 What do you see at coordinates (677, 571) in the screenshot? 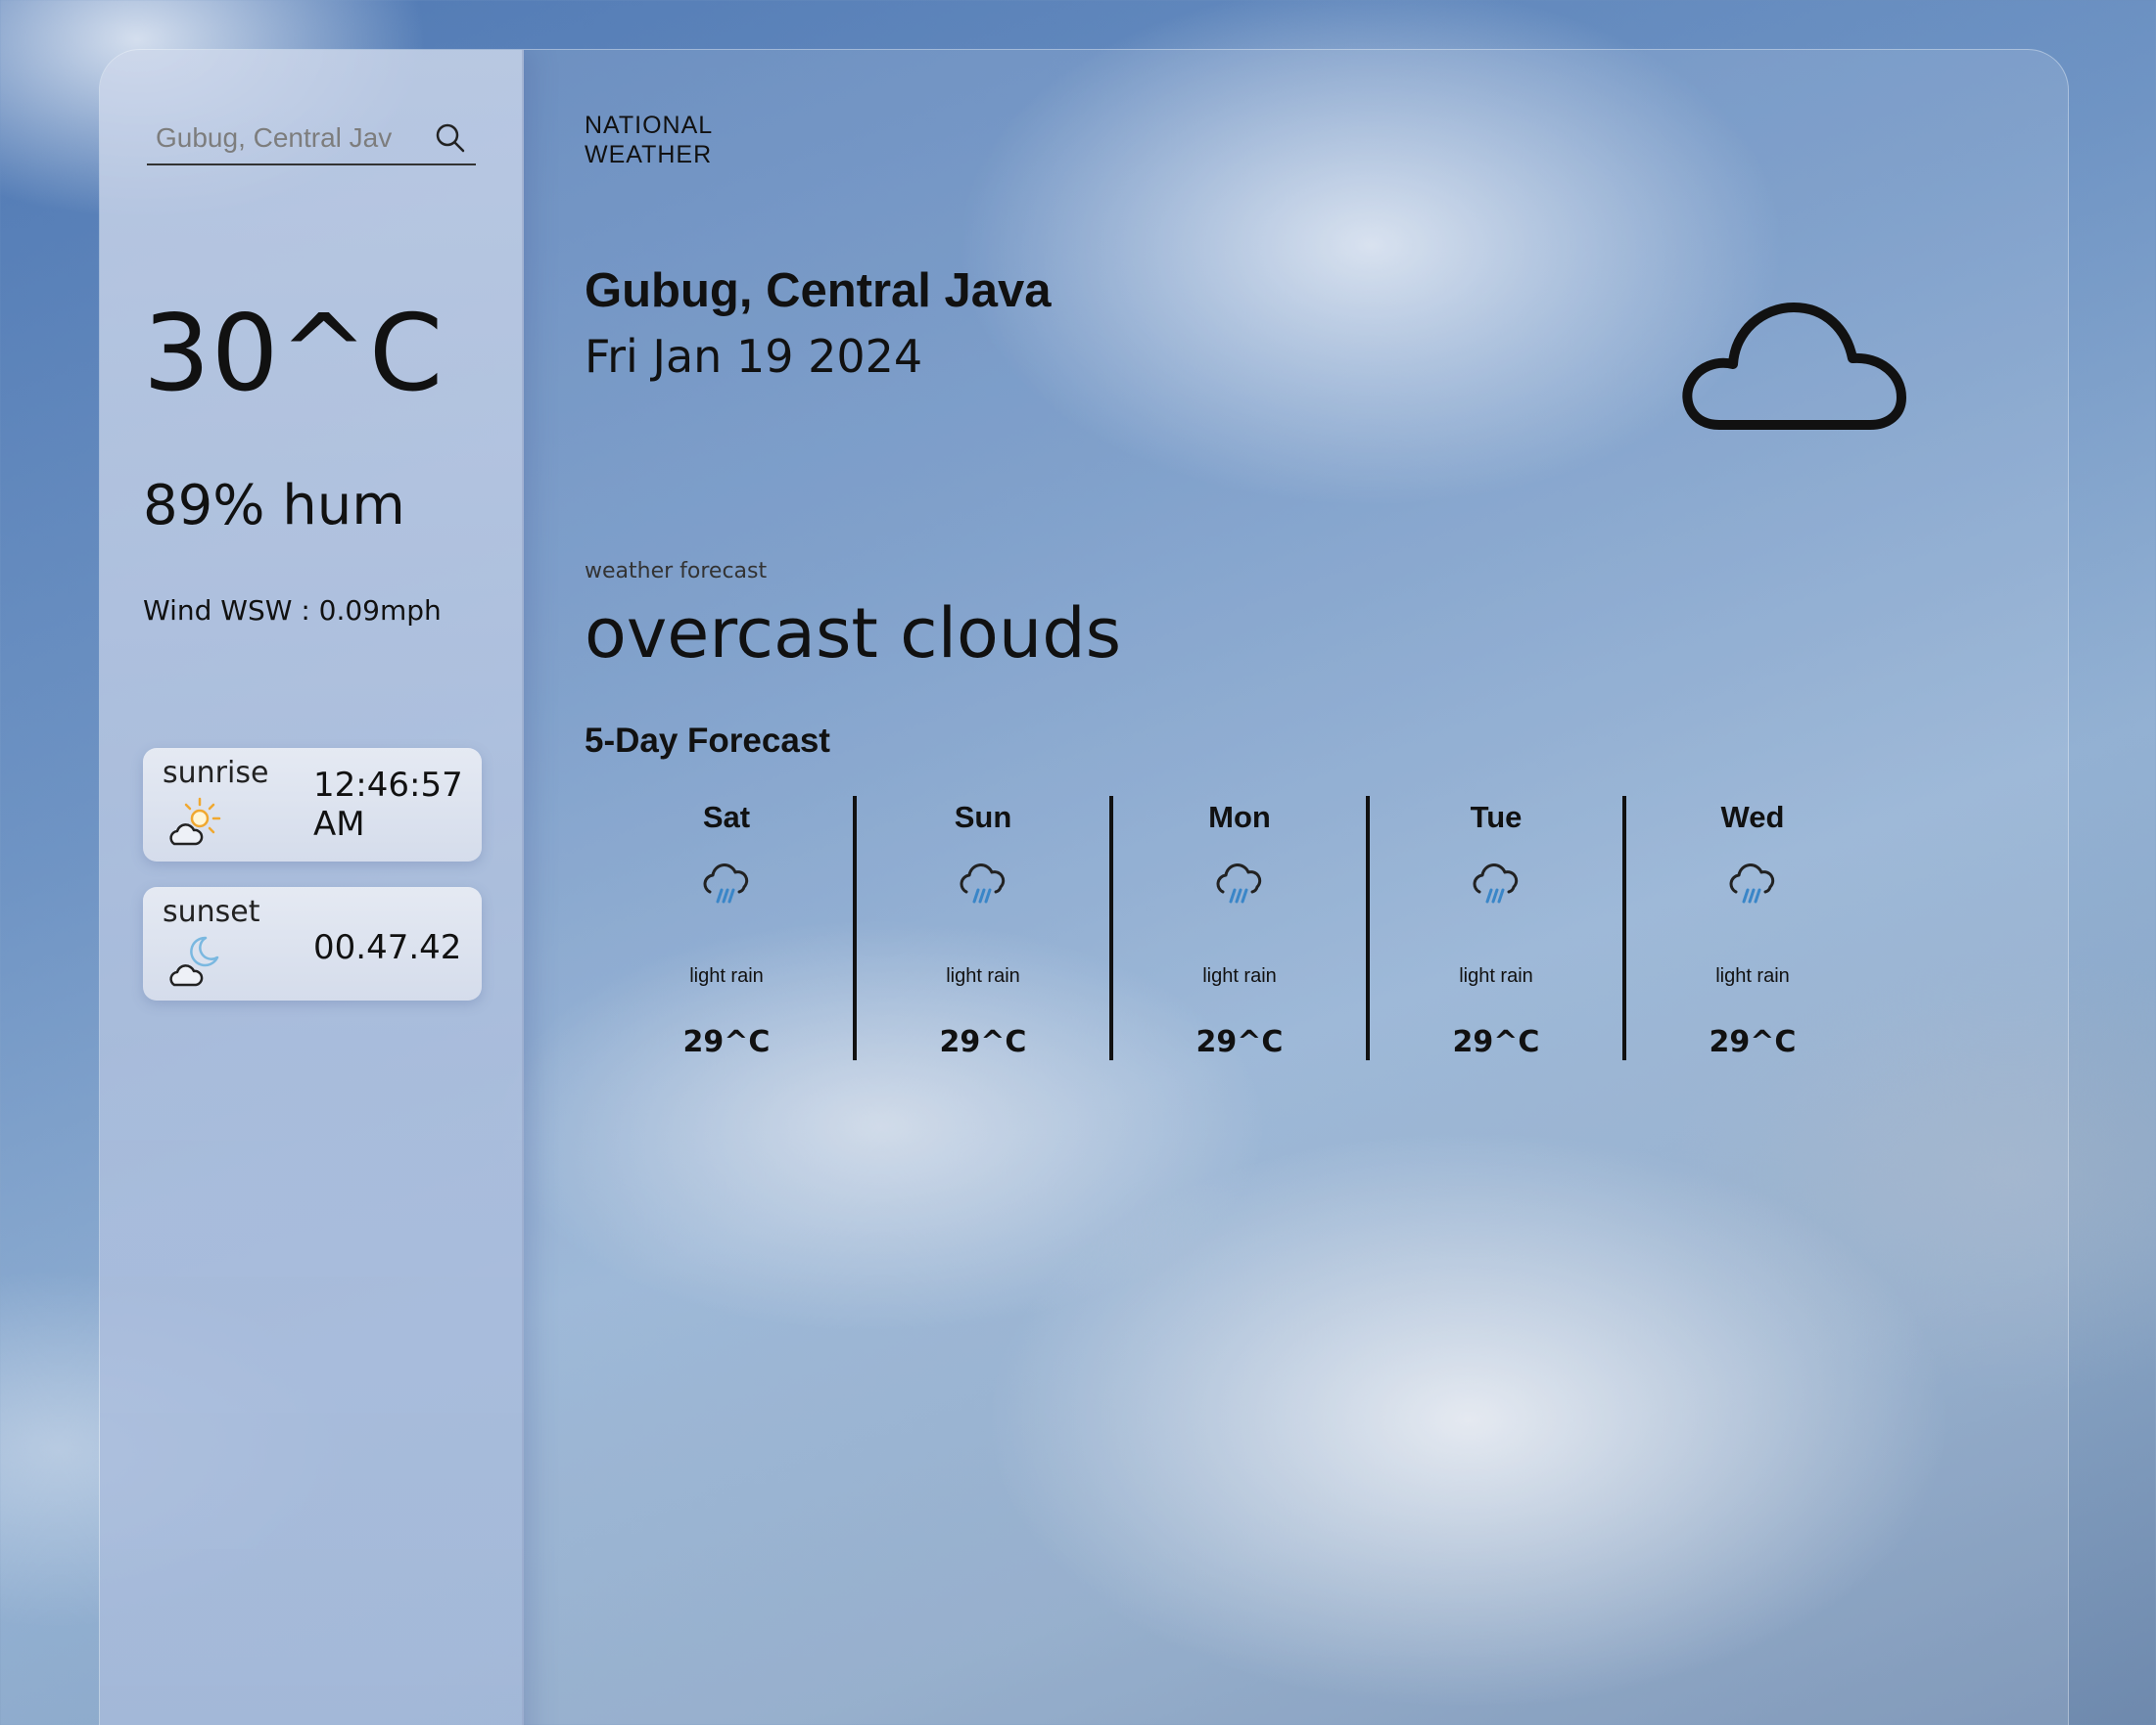
I see `forecast-label: weather forecast` at bounding box center [677, 571].